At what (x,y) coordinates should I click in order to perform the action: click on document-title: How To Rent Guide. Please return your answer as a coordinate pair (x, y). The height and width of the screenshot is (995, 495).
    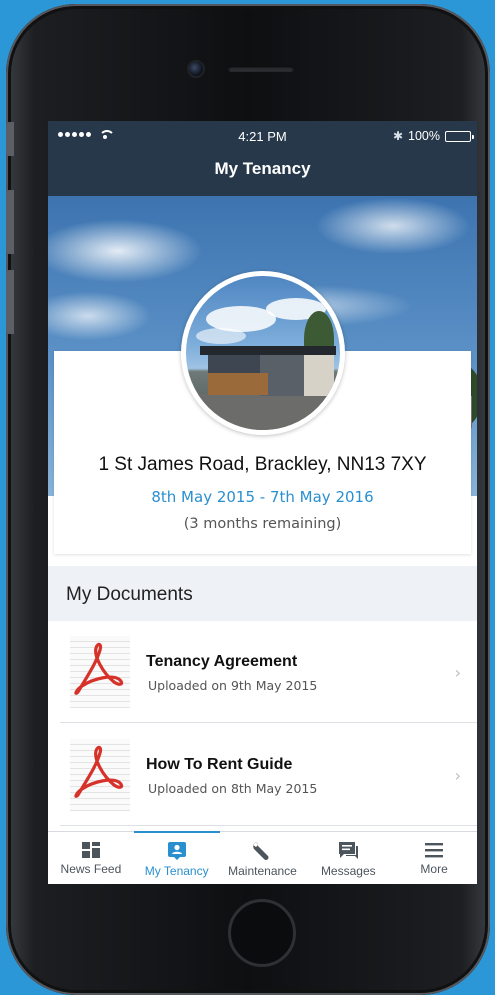
    Looking at the image, I should click on (219, 764).